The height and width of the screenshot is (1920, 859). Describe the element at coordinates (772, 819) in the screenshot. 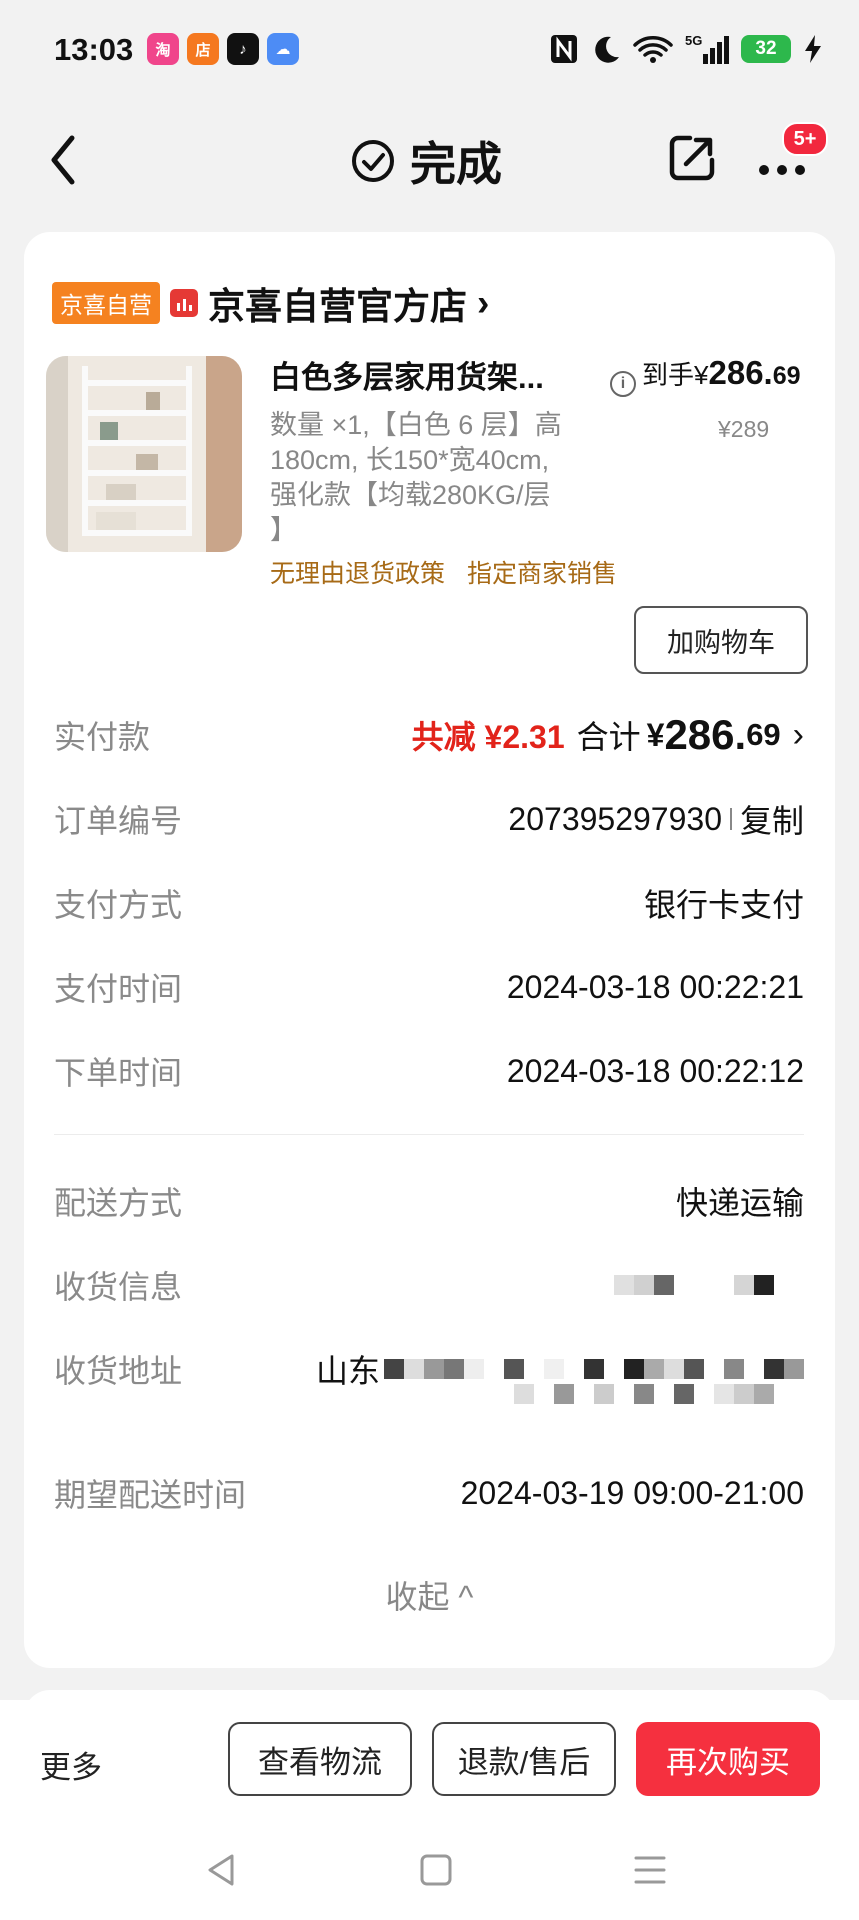

I see `copy-button: 复制` at that location.